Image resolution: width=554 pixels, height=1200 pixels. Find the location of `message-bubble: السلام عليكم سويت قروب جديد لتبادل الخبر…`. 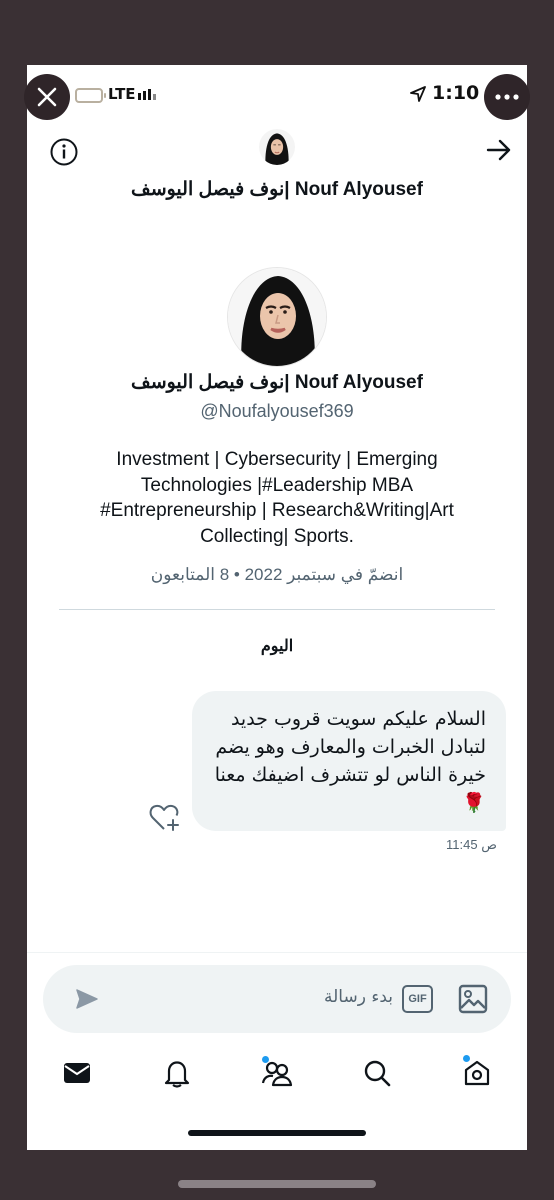

message-bubble: السلام عليكم سويت قروب جديد لتبادل الخبر… is located at coordinates (349, 761).